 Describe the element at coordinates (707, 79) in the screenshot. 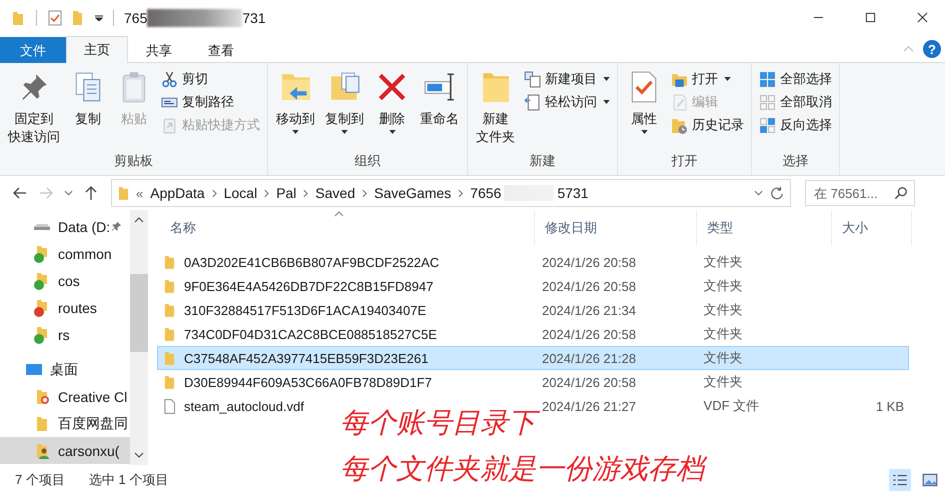

I see `ribbon-button: 打开` at that location.